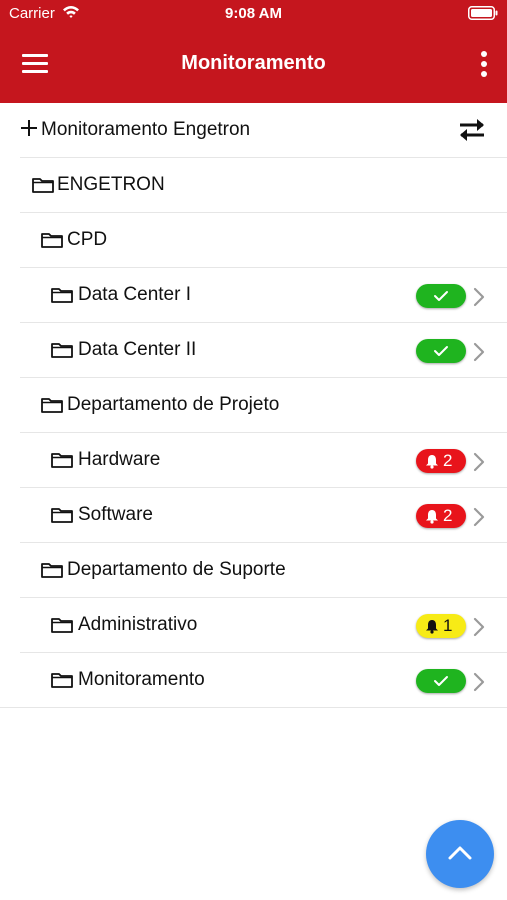 This screenshot has height=900, width=507. I want to click on status-time: 9:08 AM, so click(253, 13).